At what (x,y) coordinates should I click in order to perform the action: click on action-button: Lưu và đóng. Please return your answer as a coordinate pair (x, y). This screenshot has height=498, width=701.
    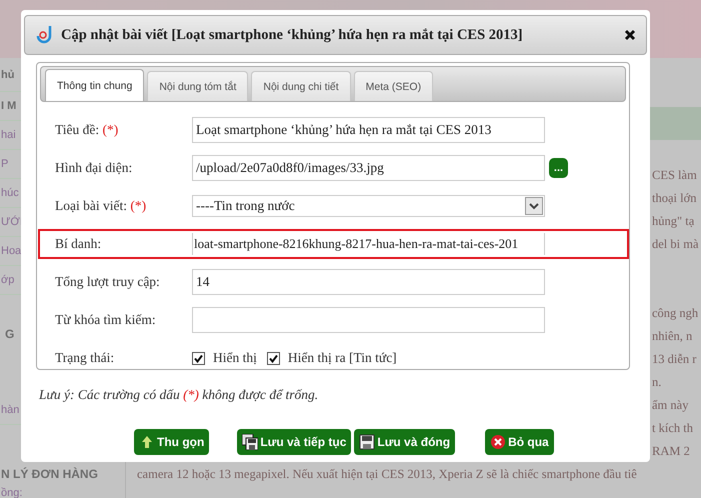
    Looking at the image, I should click on (405, 442).